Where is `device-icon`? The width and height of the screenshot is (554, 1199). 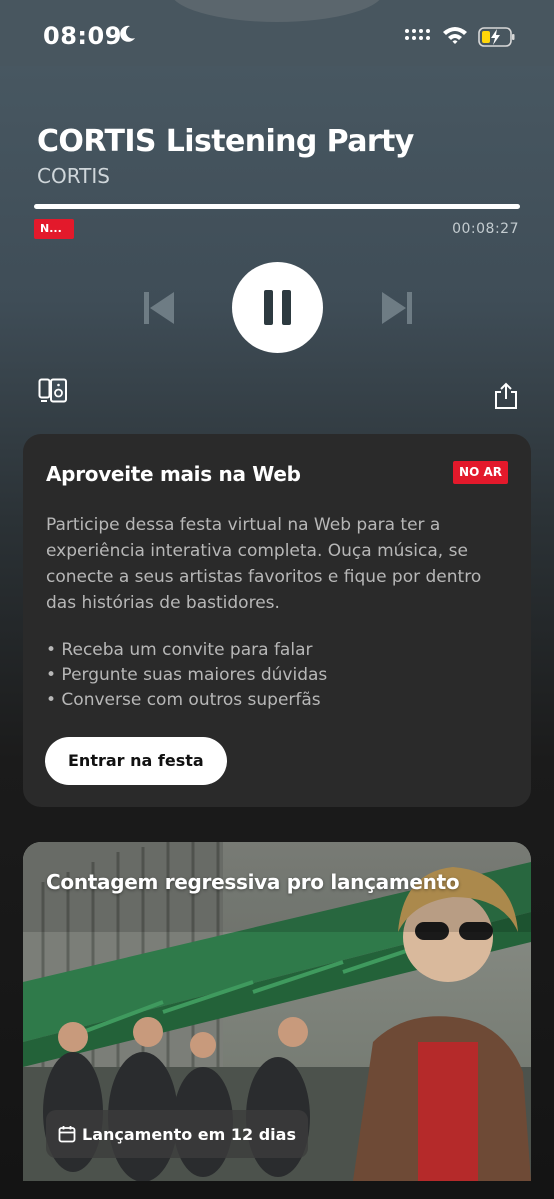
device-icon is located at coordinates (52, 390).